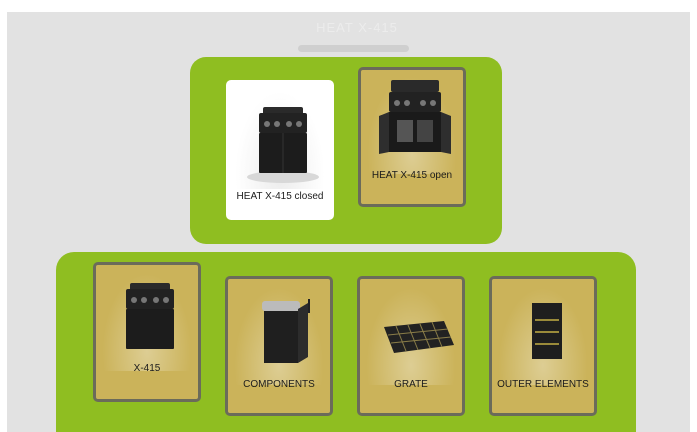  I want to click on category-tile-outer-elements: OUTER ELEMENTS, so click(543, 346).